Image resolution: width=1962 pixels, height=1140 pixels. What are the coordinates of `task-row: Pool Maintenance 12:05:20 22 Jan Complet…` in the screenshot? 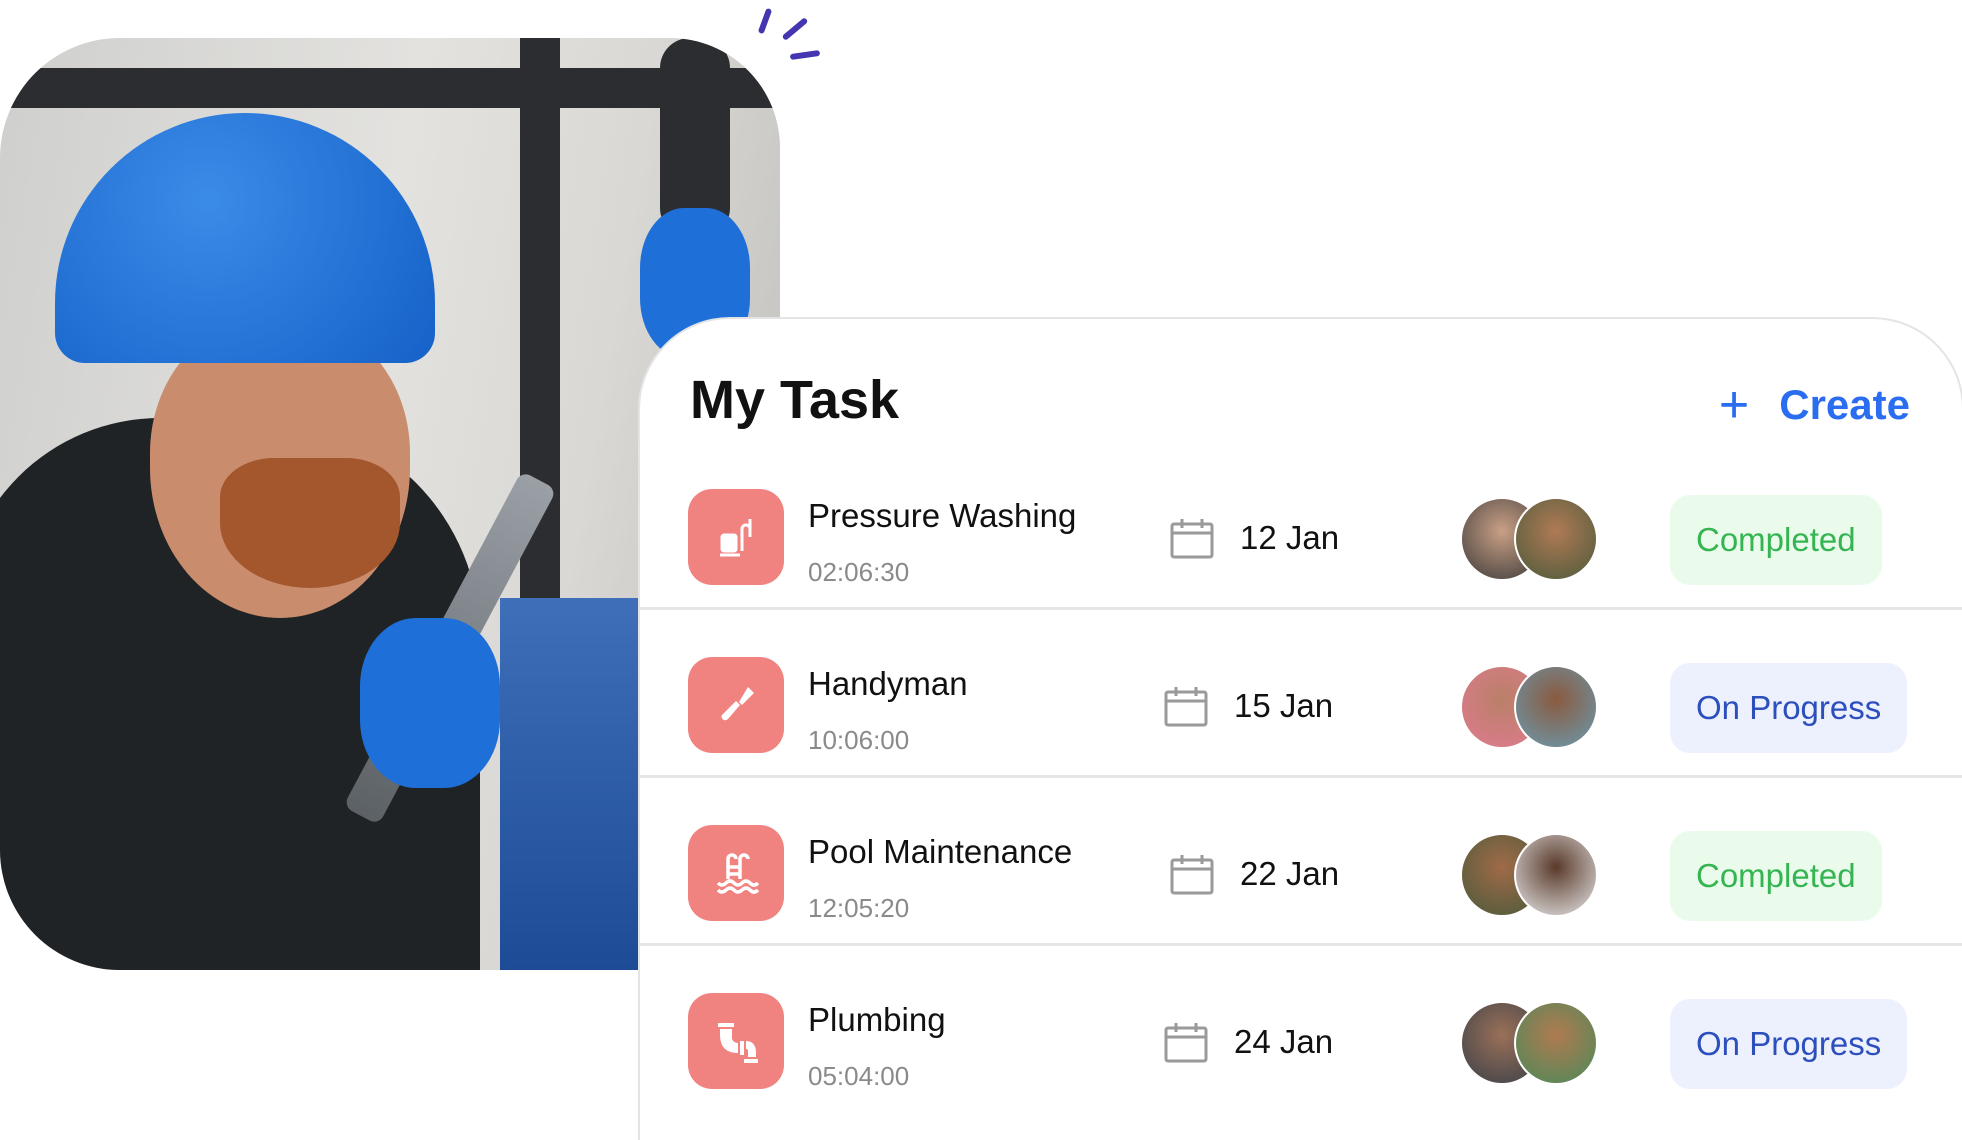 It's located at (1301, 860).